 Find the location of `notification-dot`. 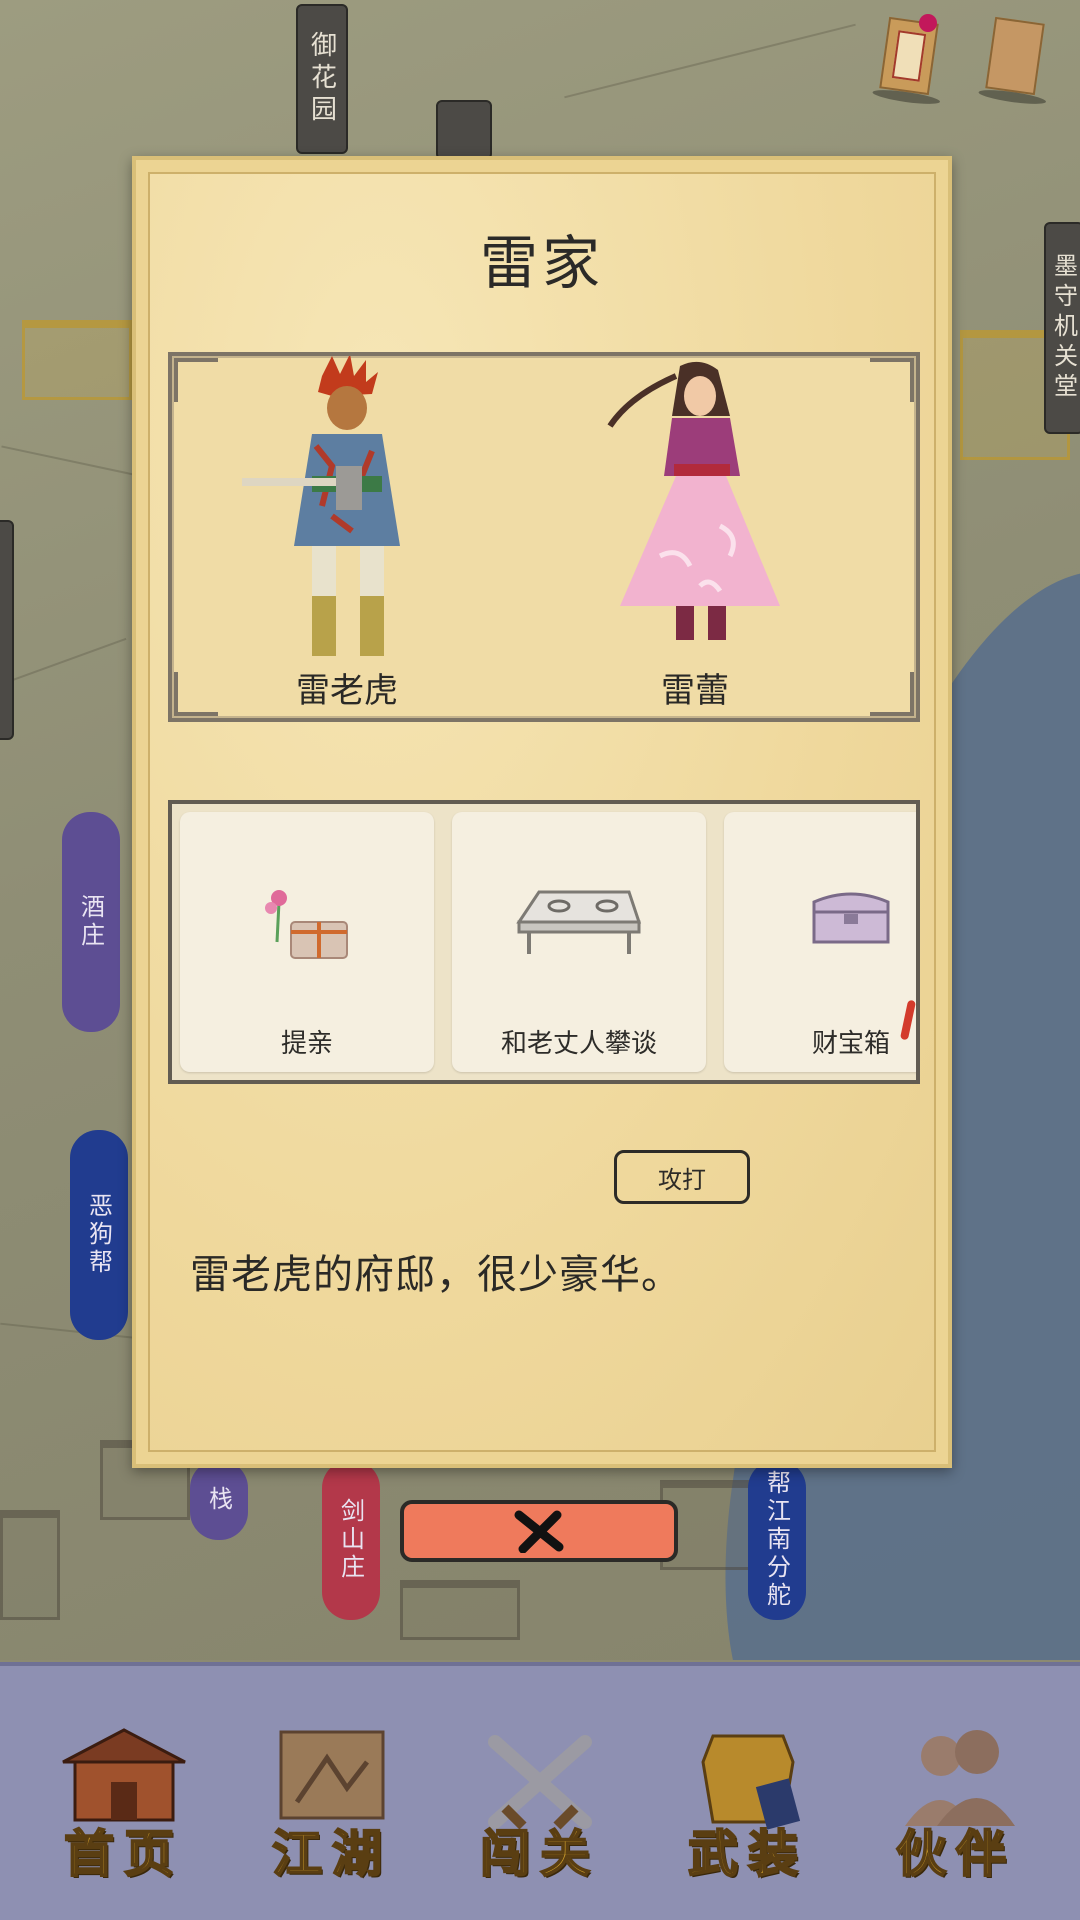

notification-dot is located at coordinates (928, 23).